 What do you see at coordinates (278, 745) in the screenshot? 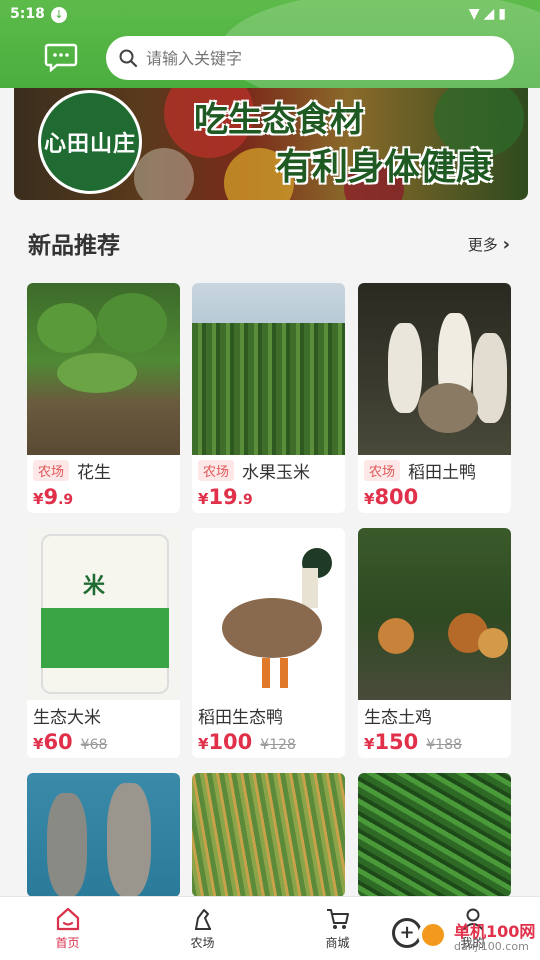
I see `product-original-price: ¥128` at bounding box center [278, 745].